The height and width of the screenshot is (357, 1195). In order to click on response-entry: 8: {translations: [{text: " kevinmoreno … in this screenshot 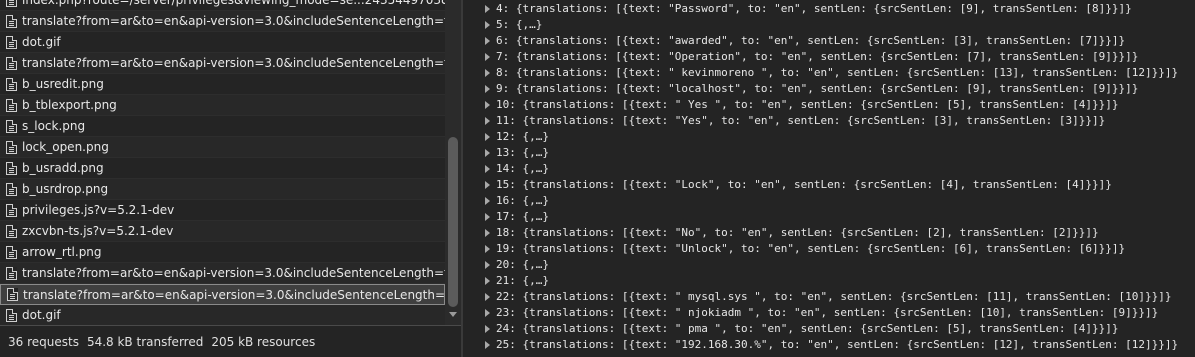, I will do `click(831, 73)`.